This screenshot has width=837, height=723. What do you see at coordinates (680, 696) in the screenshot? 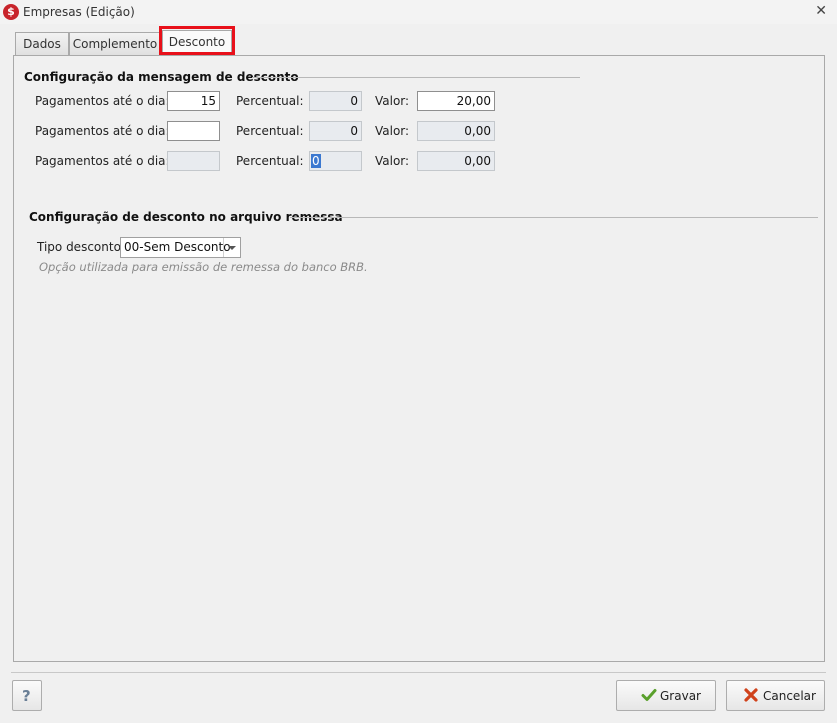
I see `save-label: Gravar` at bounding box center [680, 696].